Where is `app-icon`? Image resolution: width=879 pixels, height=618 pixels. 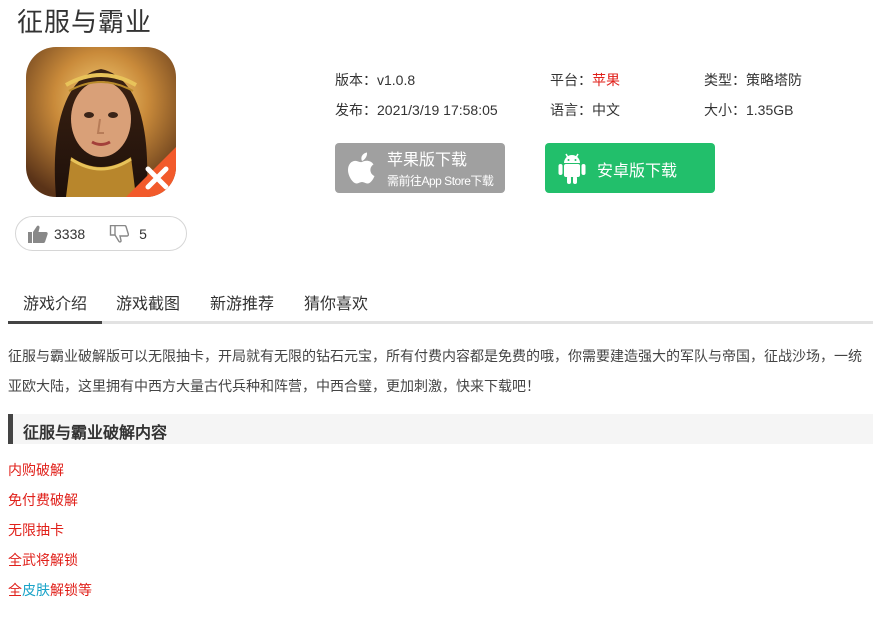 app-icon is located at coordinates (101, 122).